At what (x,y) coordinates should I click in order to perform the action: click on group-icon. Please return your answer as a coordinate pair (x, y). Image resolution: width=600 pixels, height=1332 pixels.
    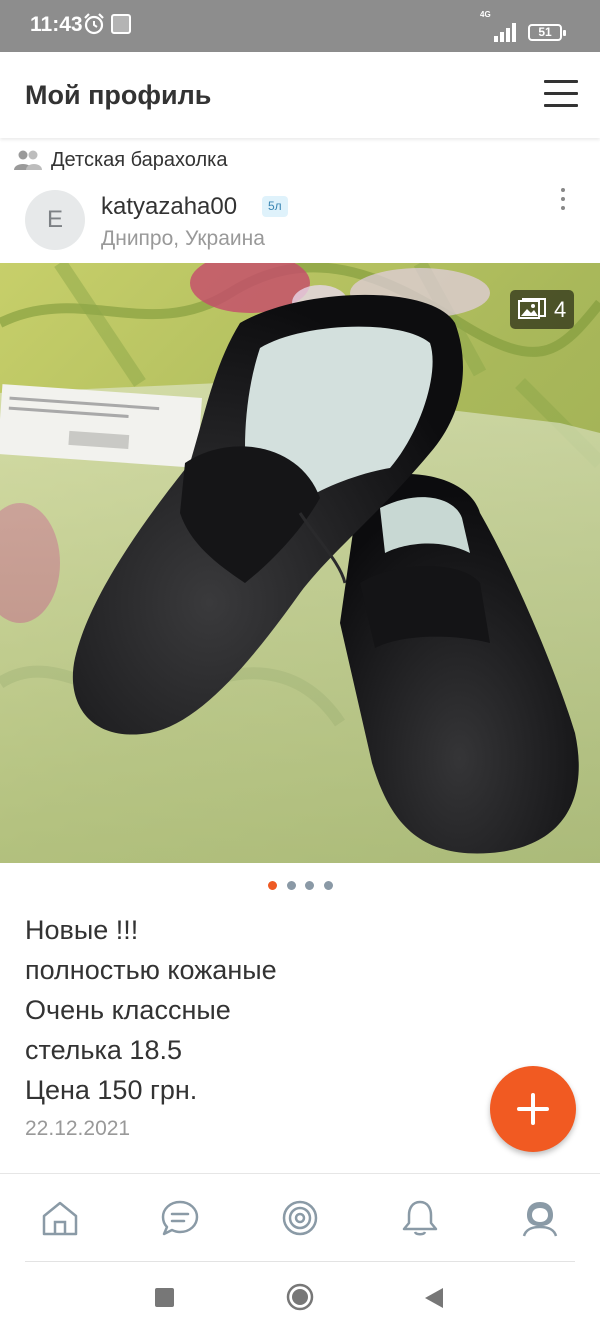
    Looking at the image, I should click on (28, 160).